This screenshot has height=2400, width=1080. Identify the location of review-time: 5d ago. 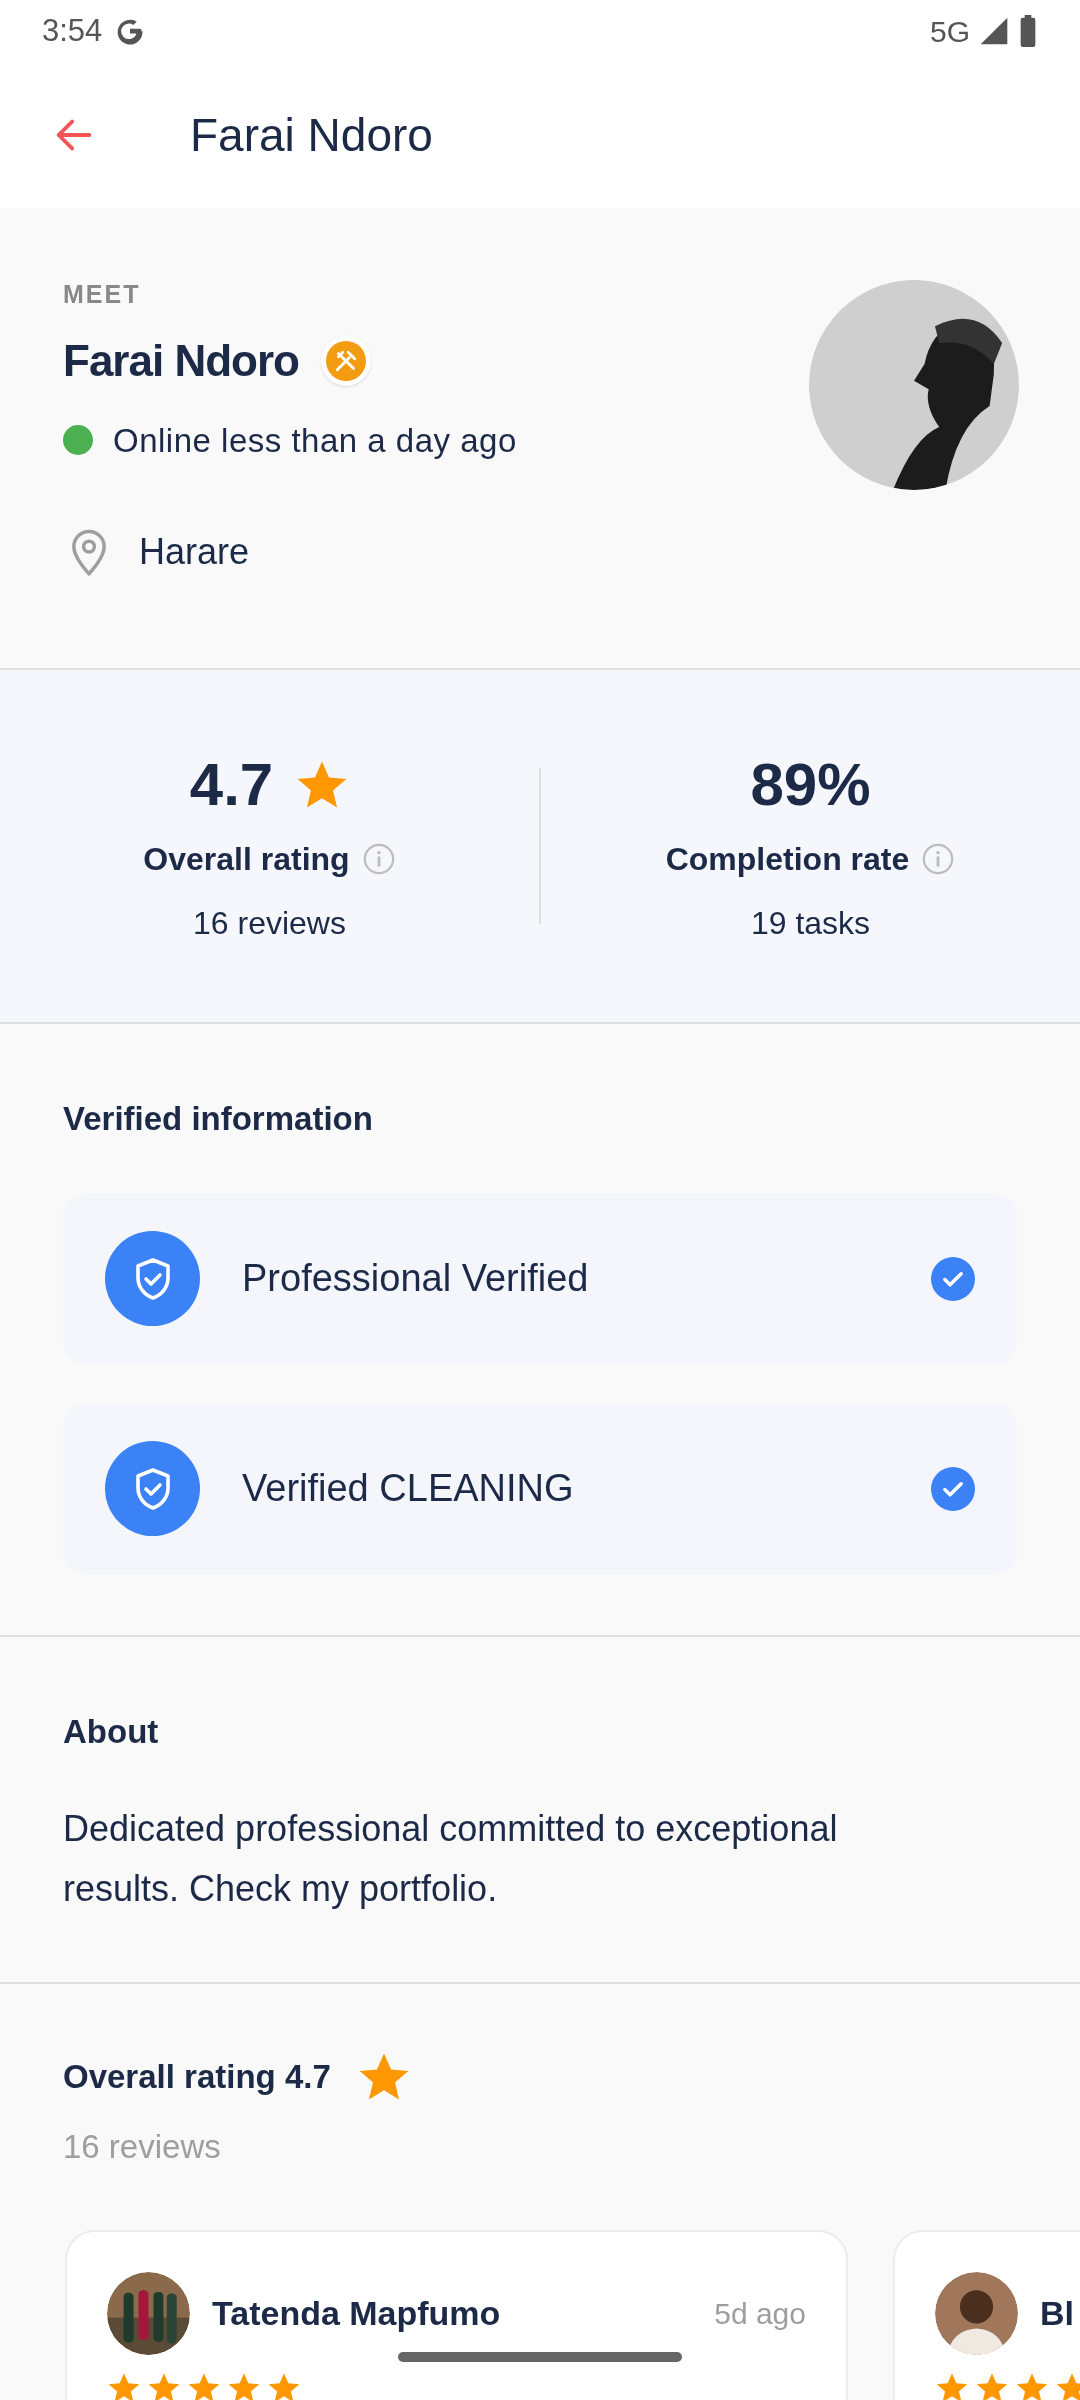
(760, 2313).